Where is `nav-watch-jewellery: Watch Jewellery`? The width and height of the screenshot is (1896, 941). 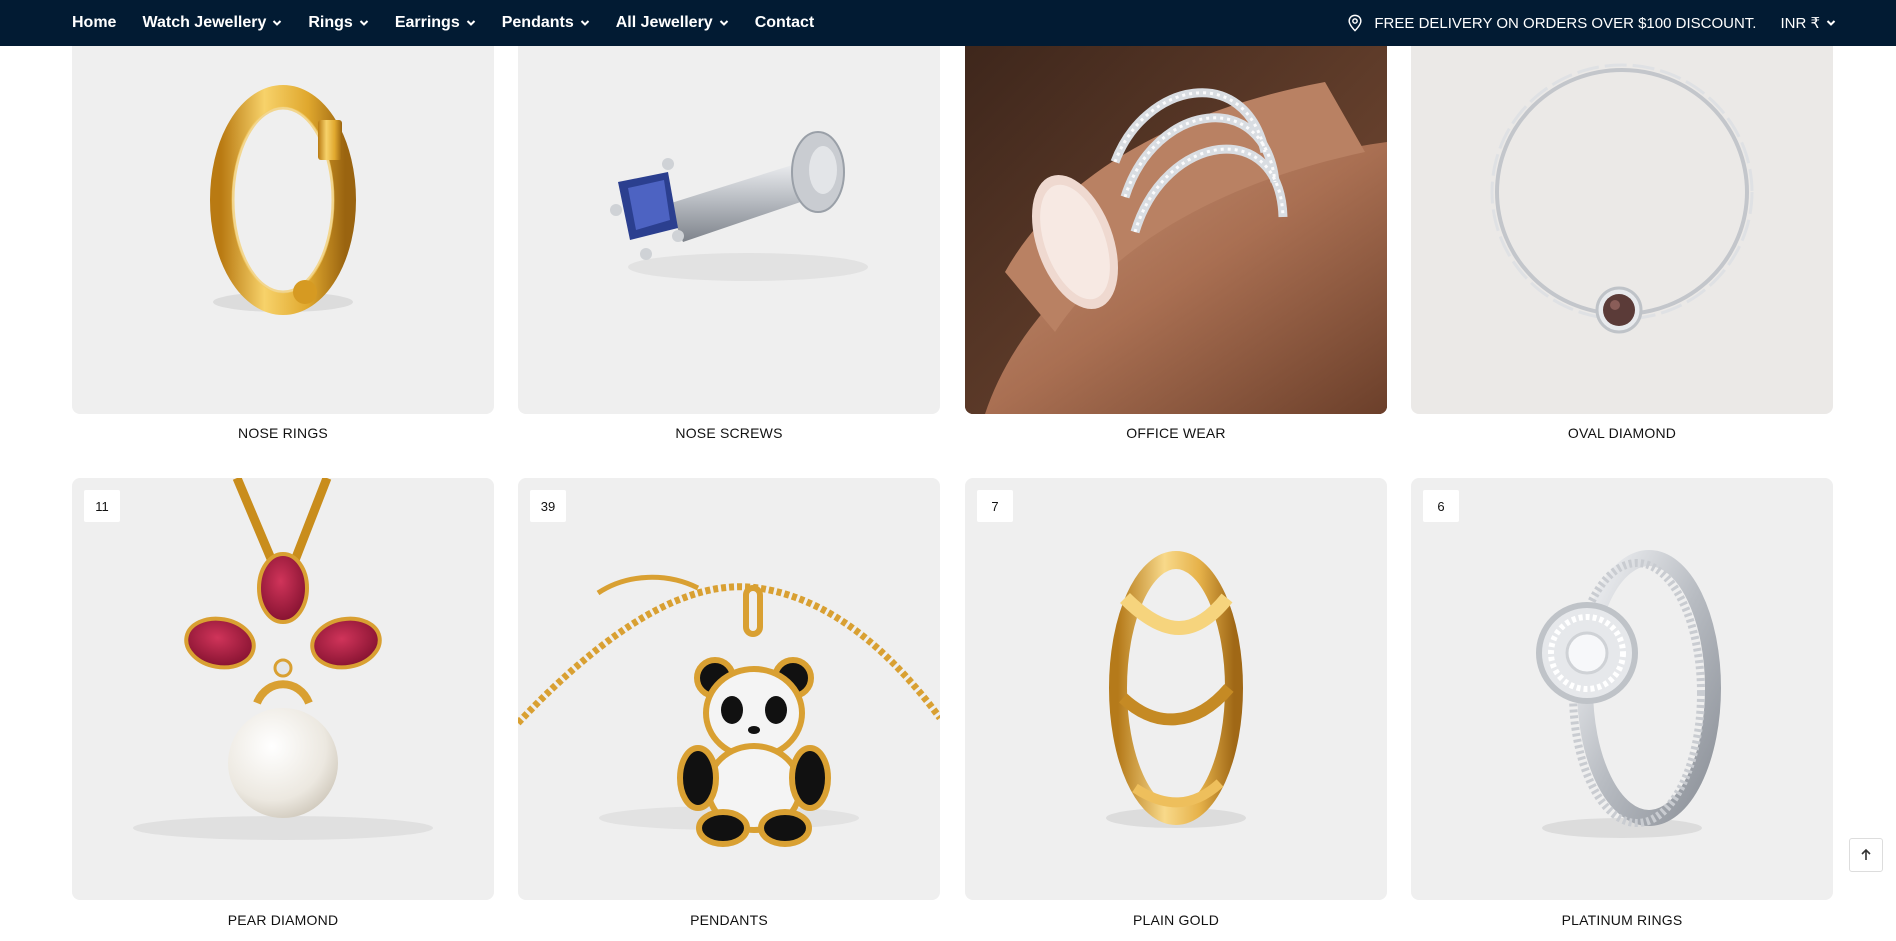
nav-watch-jewellery: Watch Jewellery is located at coordinates (212, 23).